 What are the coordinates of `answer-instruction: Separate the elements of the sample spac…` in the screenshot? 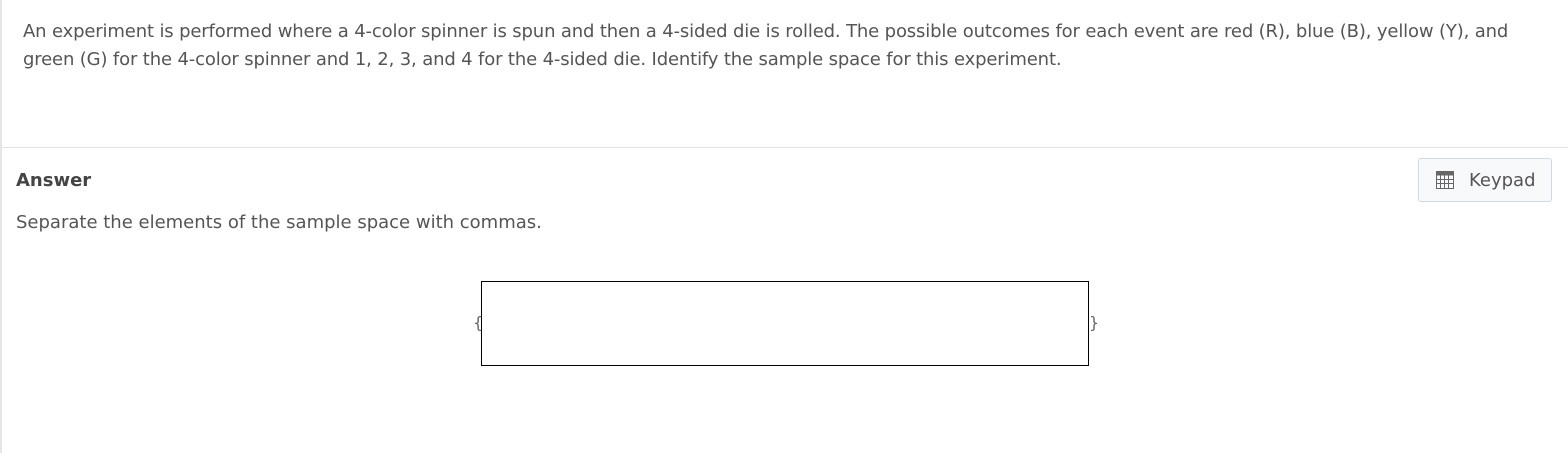 It's located at (279, 222).